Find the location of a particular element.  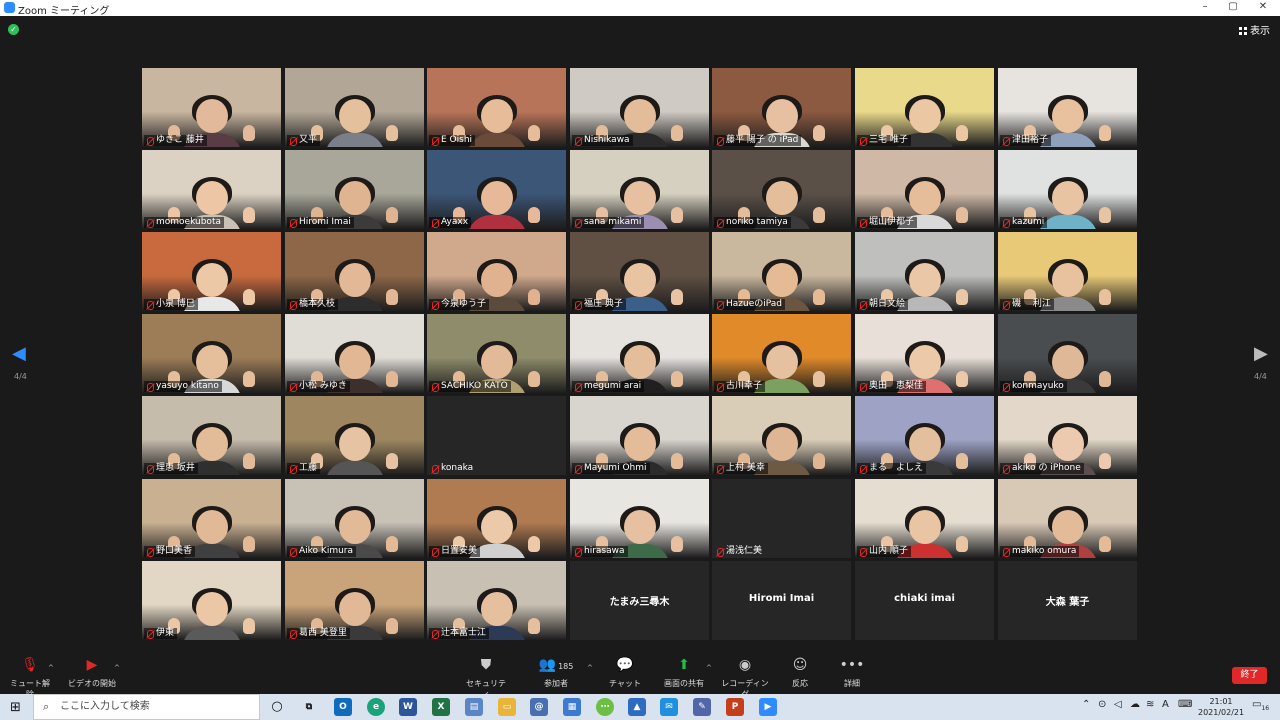

file-explorer-icon: ▭ is located at coordinates (507, 707).